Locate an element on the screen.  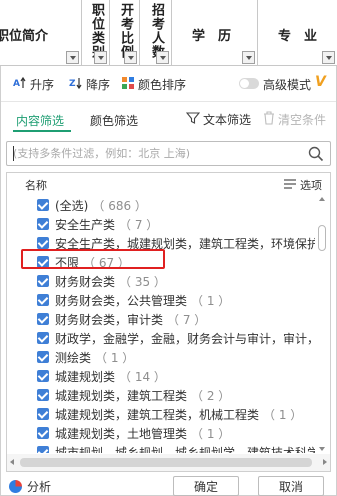
column-header-label: 专 业 is located at coordinates (298, 36).